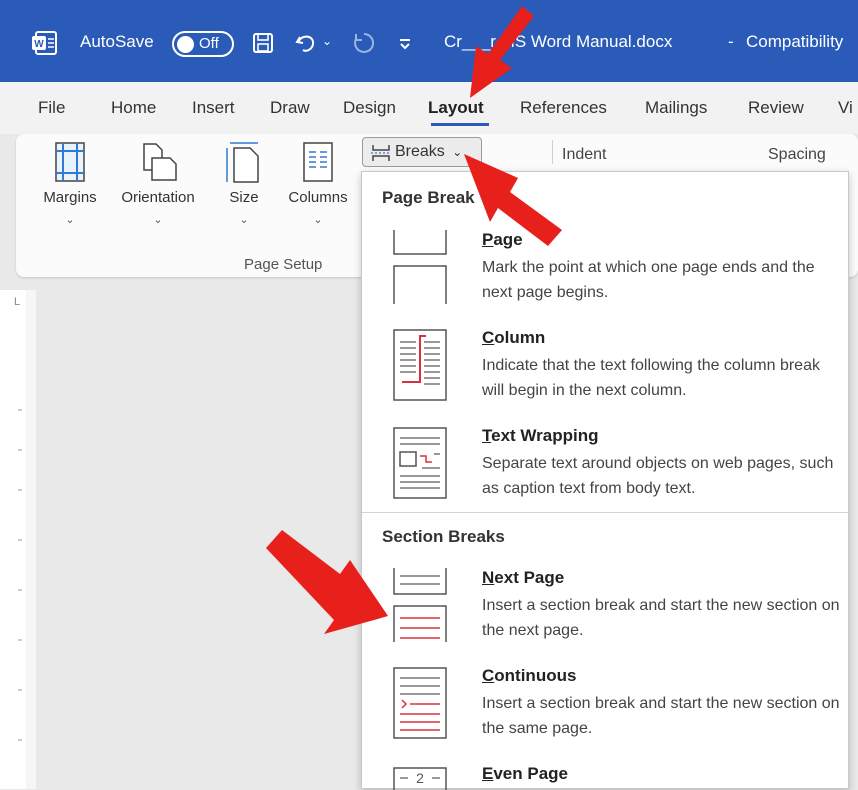 The width and height of the screenshot is (858, 790). Describe the element at coordinates (318, 162) in the screenshot. I see `columns-icon` at that location.